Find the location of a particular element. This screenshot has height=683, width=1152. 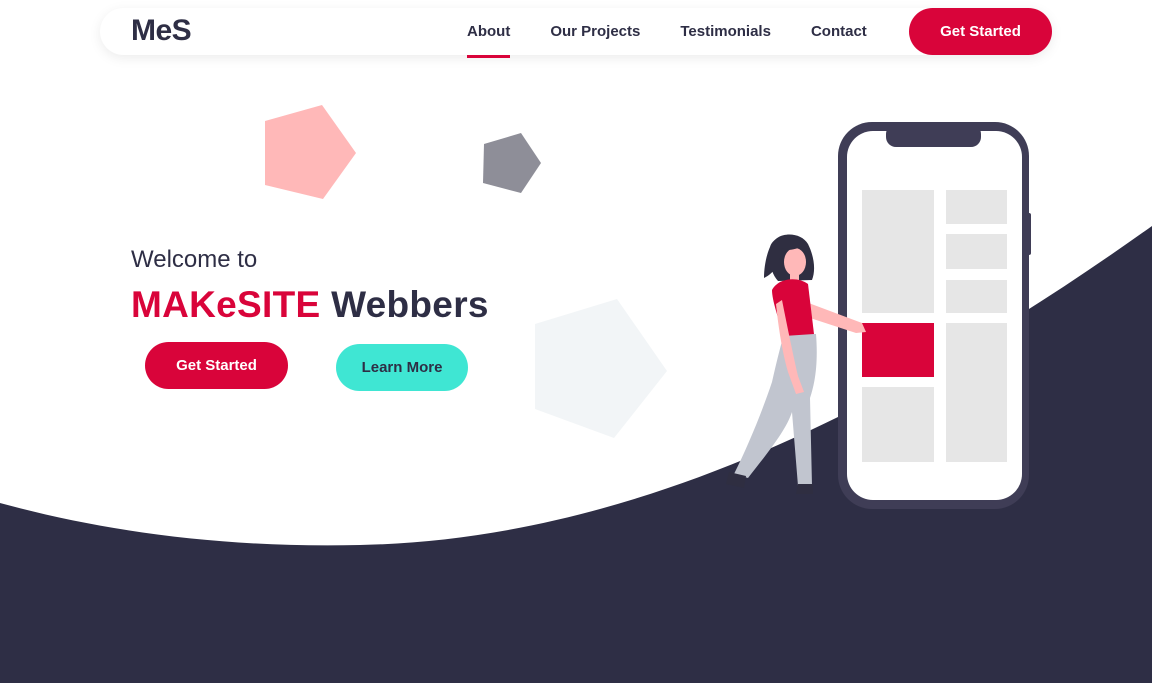

phone-illustration is located at coordinates (934, 315).